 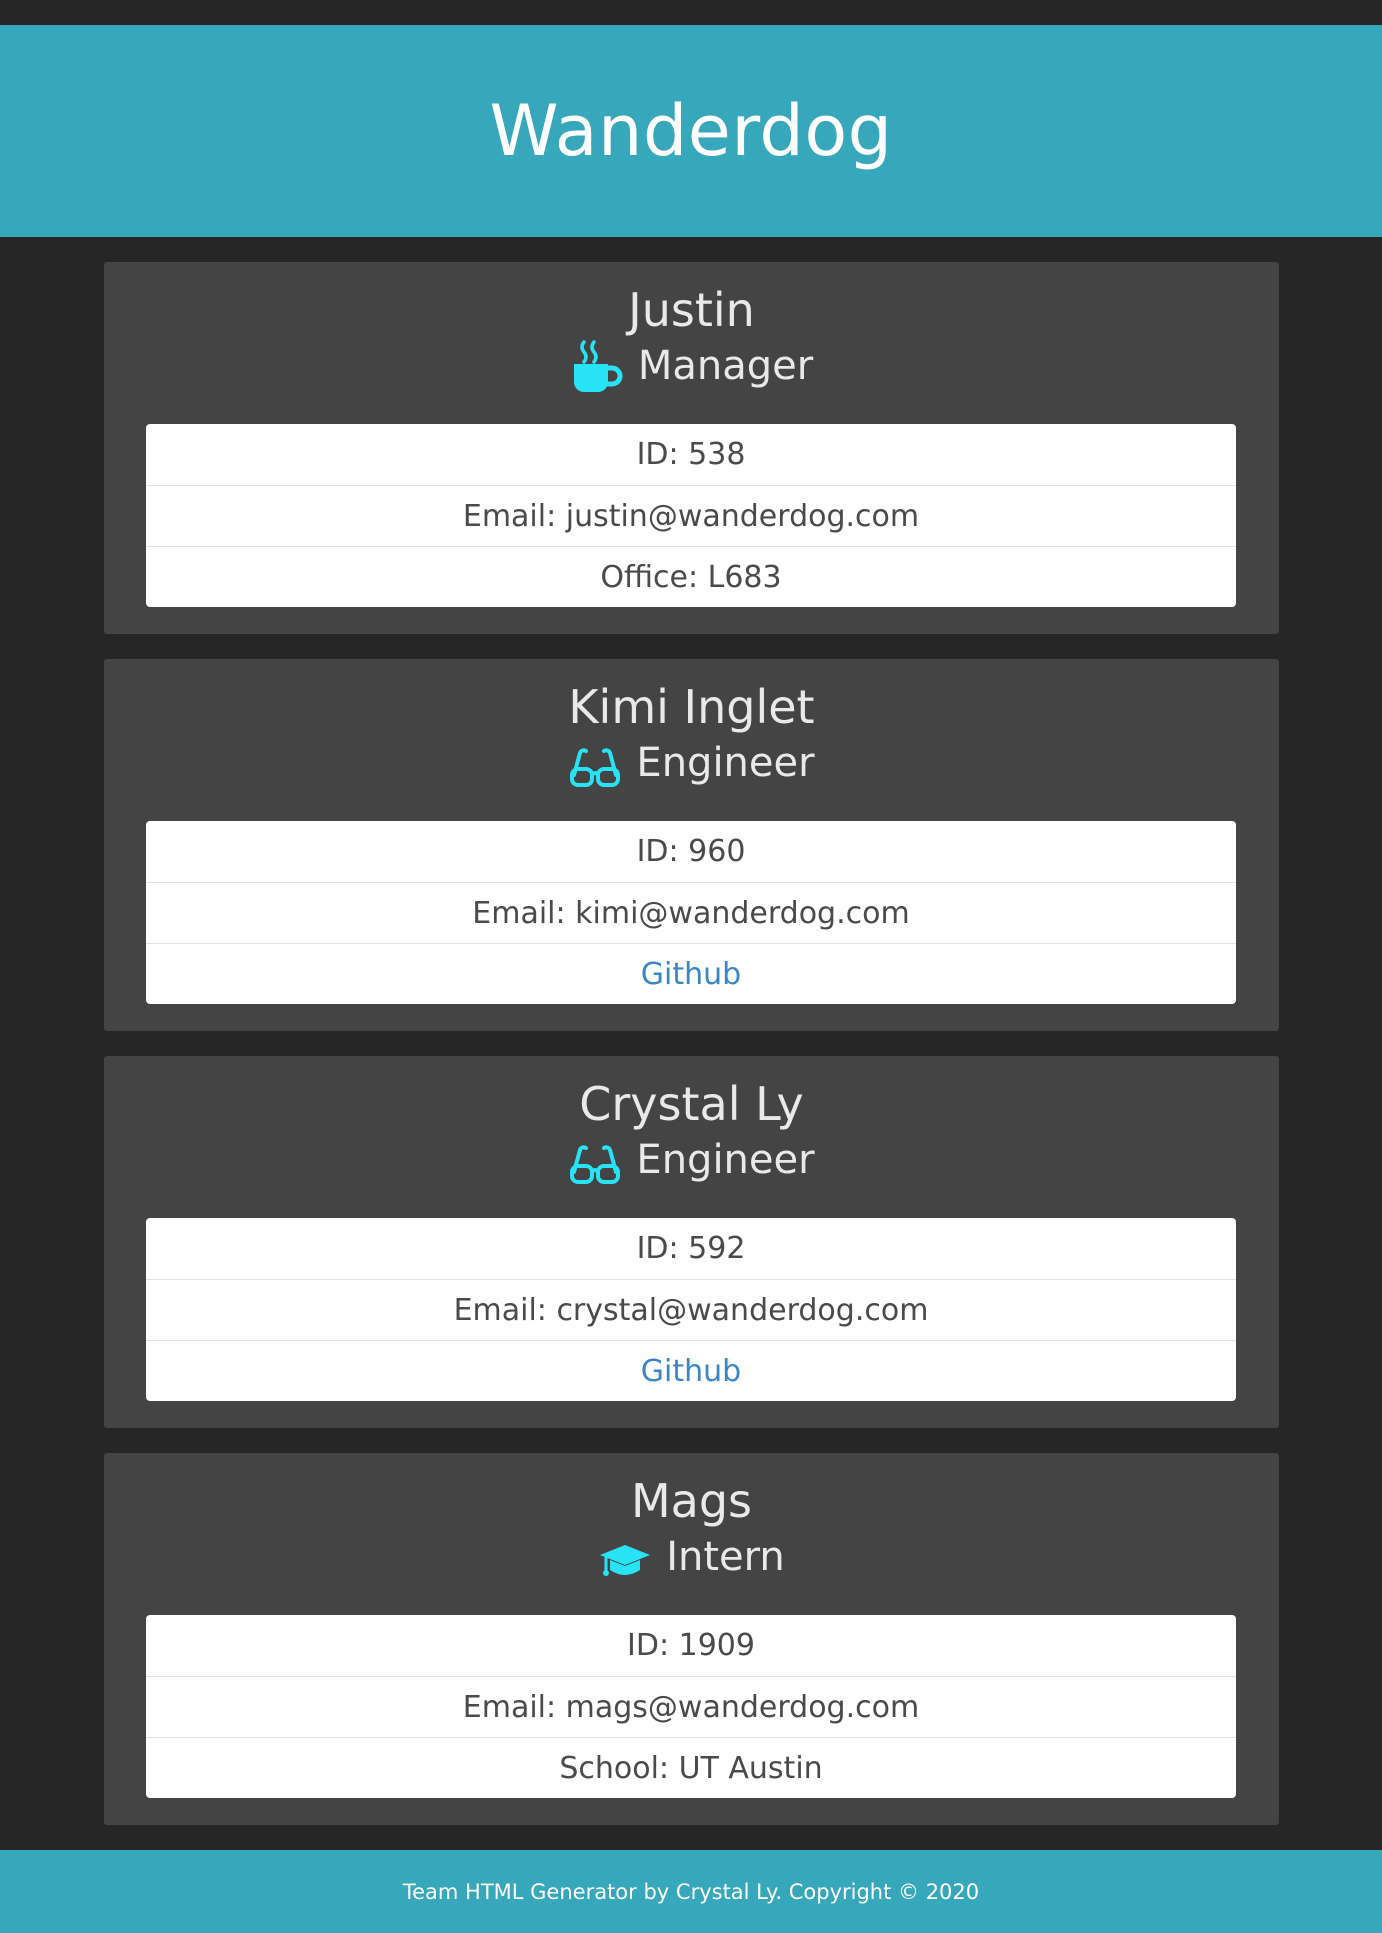 What do you see at coordinates (597, 366) in the screenshot?
I see `coffee-mug-icon` at bounding box center [597, 366].